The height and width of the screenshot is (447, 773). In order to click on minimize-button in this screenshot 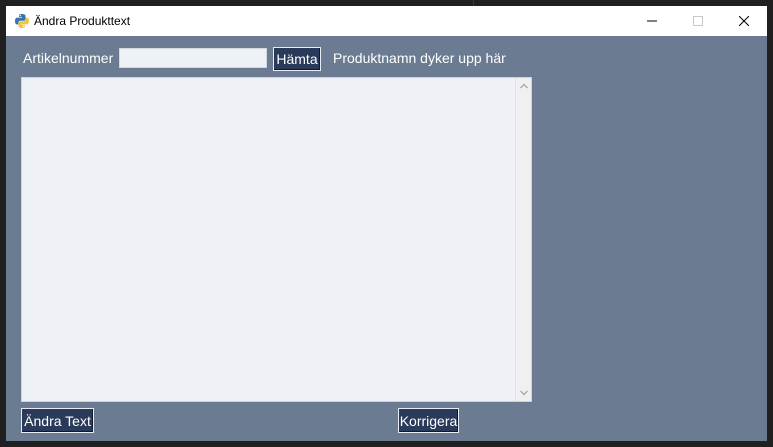, I will do `click(652, 21)`.